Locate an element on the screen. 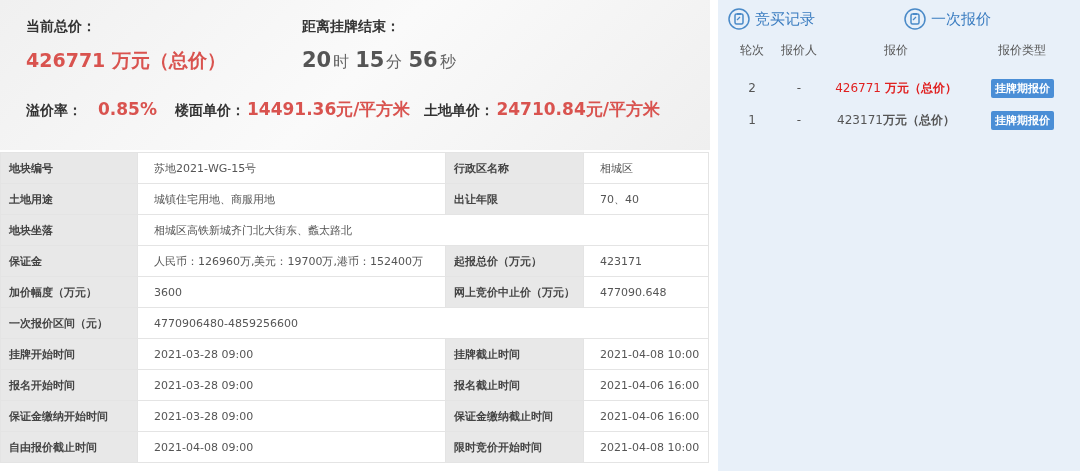 The image size is (1080, 471). stat-label: 土地单价： is located at coordinates (459, 111).